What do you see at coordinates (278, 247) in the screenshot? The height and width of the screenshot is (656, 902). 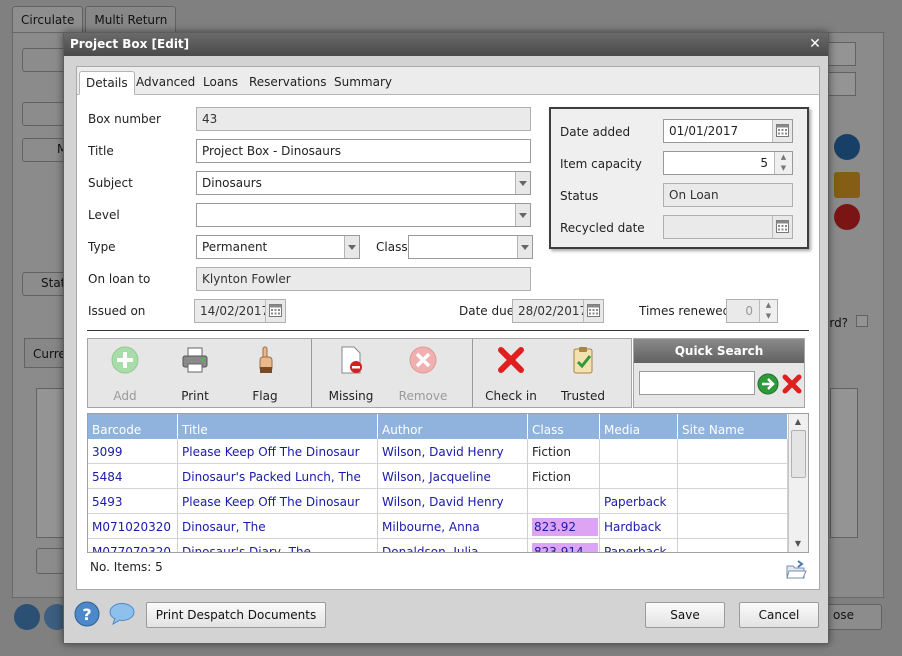 I see `type-select: Permanent` at bounding box center [278, 247].